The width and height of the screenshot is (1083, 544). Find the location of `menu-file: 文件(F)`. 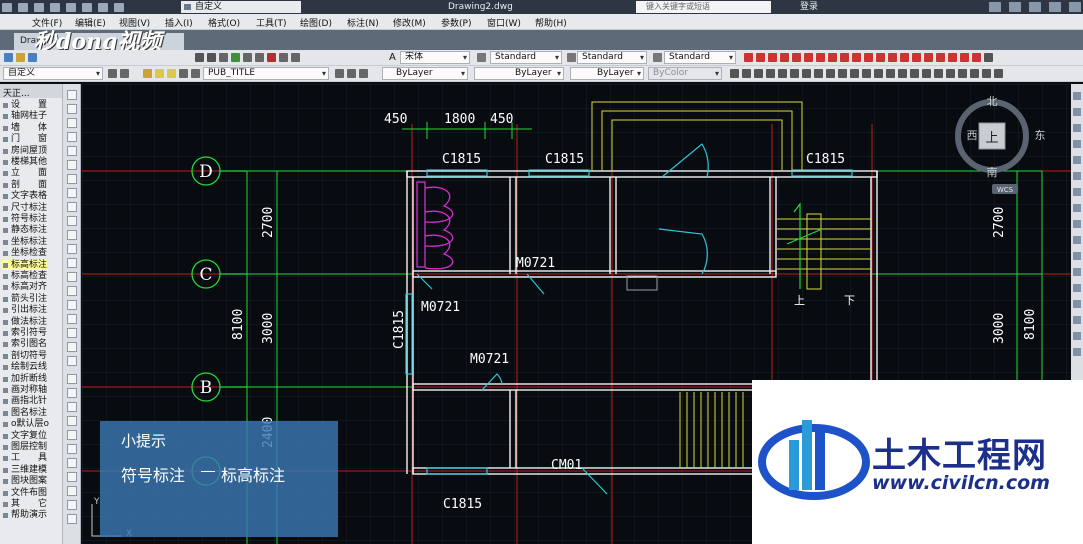

menu-file: 文件(F) is located at coordinates (47, 22).